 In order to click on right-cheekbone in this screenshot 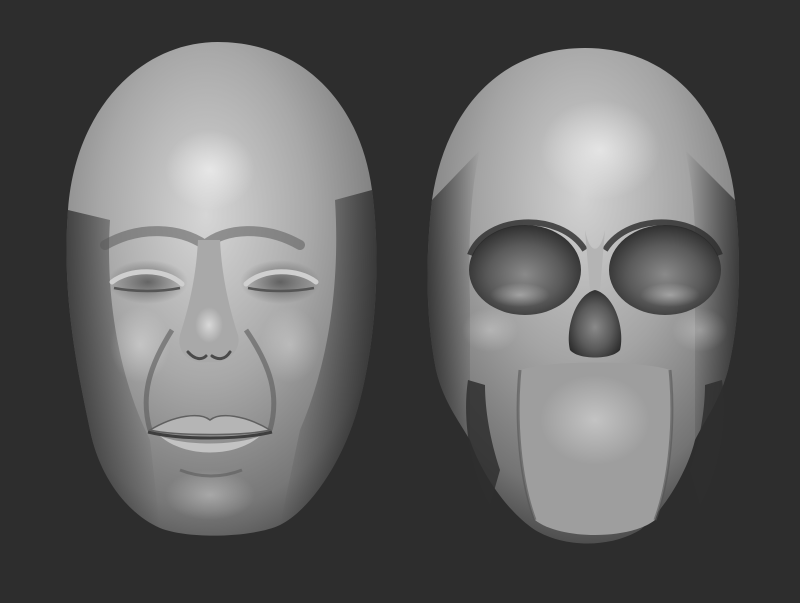, I will do `click(700, 330)`.